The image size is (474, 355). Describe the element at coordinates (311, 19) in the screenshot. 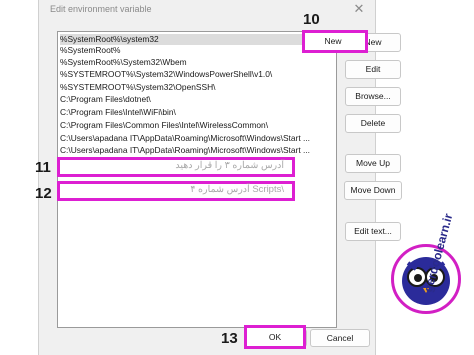

I see `step-10-label: 10` at that location.